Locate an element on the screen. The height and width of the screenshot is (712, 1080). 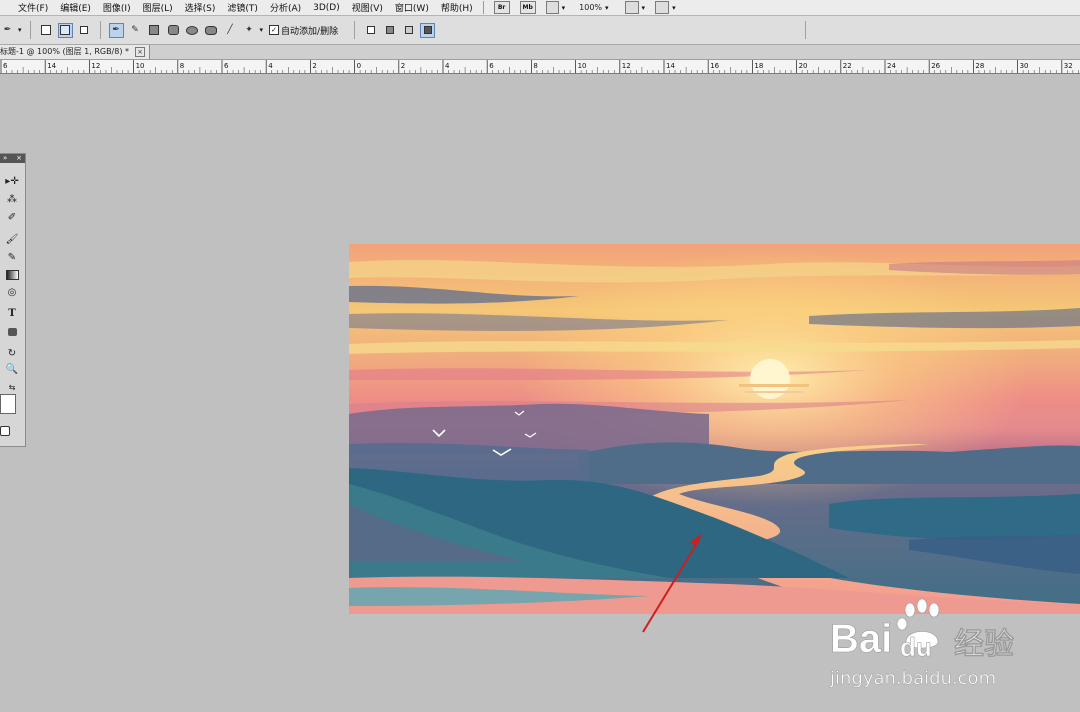
watermark-brand: Bai is located at coordinates (861, 639).